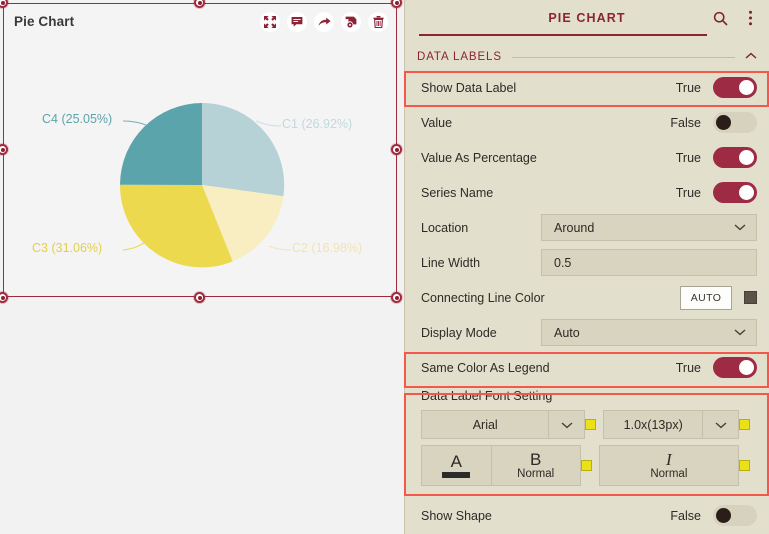 Image resolution: width=769 pixels, height=534 pixels. What do you see at coordinates (280, 248) in the screenshot?
I see `leader-line-c2` at bounding box center [280, 248].